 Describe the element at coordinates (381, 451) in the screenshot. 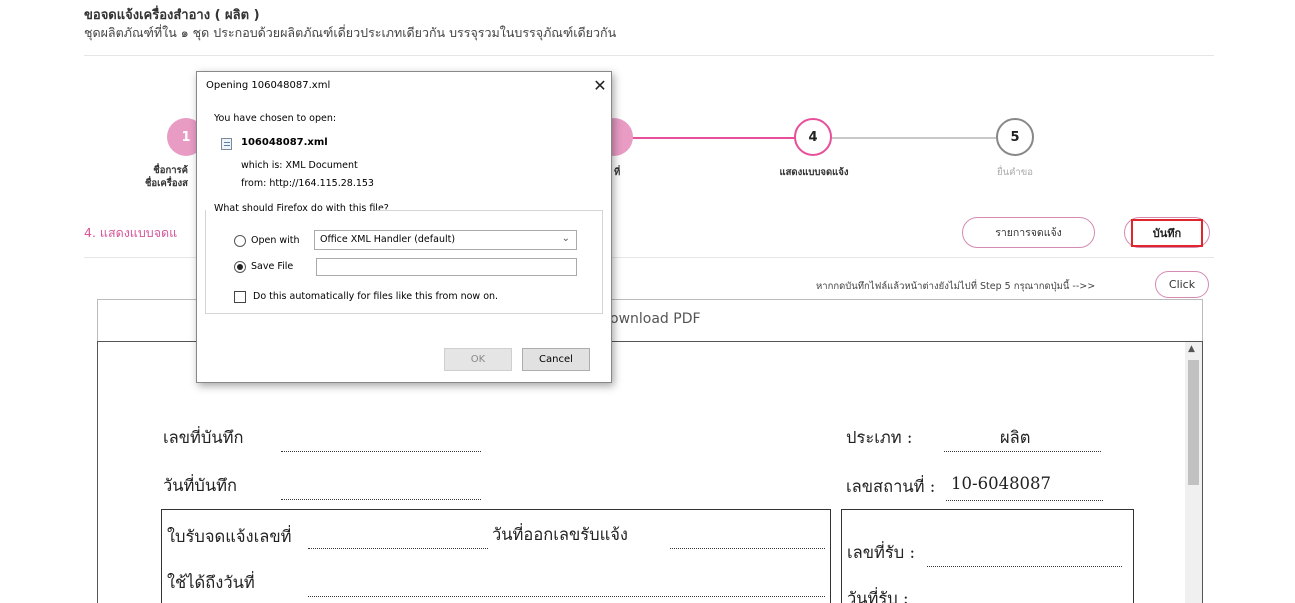

I see `record-number-line` at that location.